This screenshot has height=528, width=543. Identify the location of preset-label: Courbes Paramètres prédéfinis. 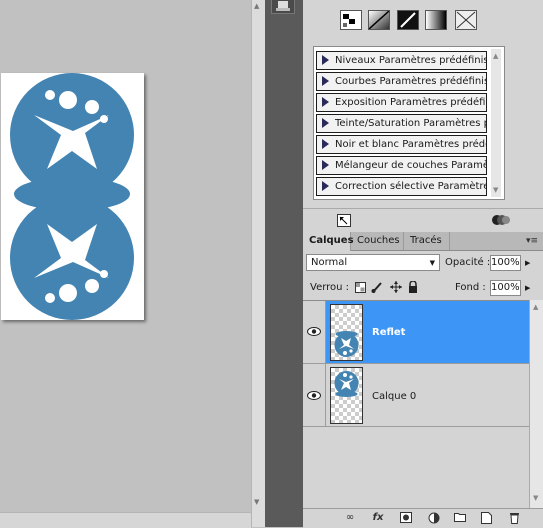
(411, 81).